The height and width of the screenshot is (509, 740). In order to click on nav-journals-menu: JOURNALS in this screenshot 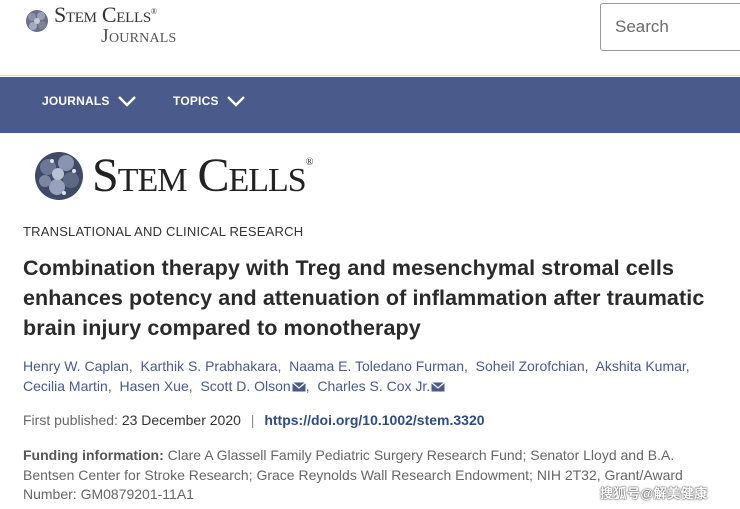, I will do `click(90, 101)`.